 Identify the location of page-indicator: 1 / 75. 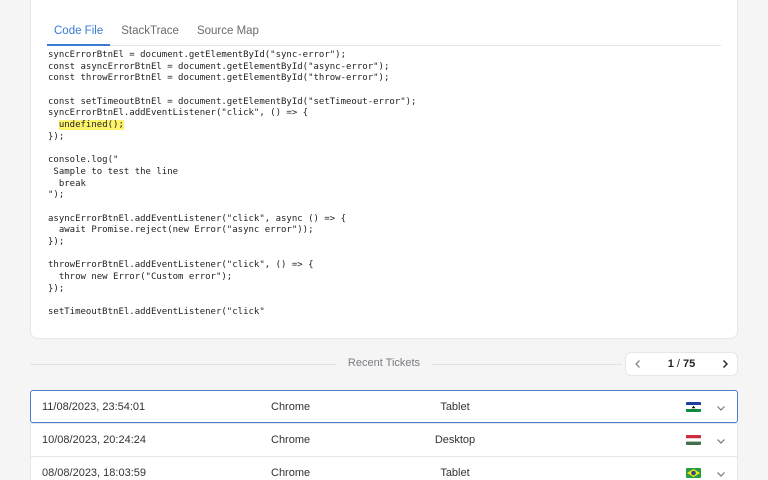
(681, 364).